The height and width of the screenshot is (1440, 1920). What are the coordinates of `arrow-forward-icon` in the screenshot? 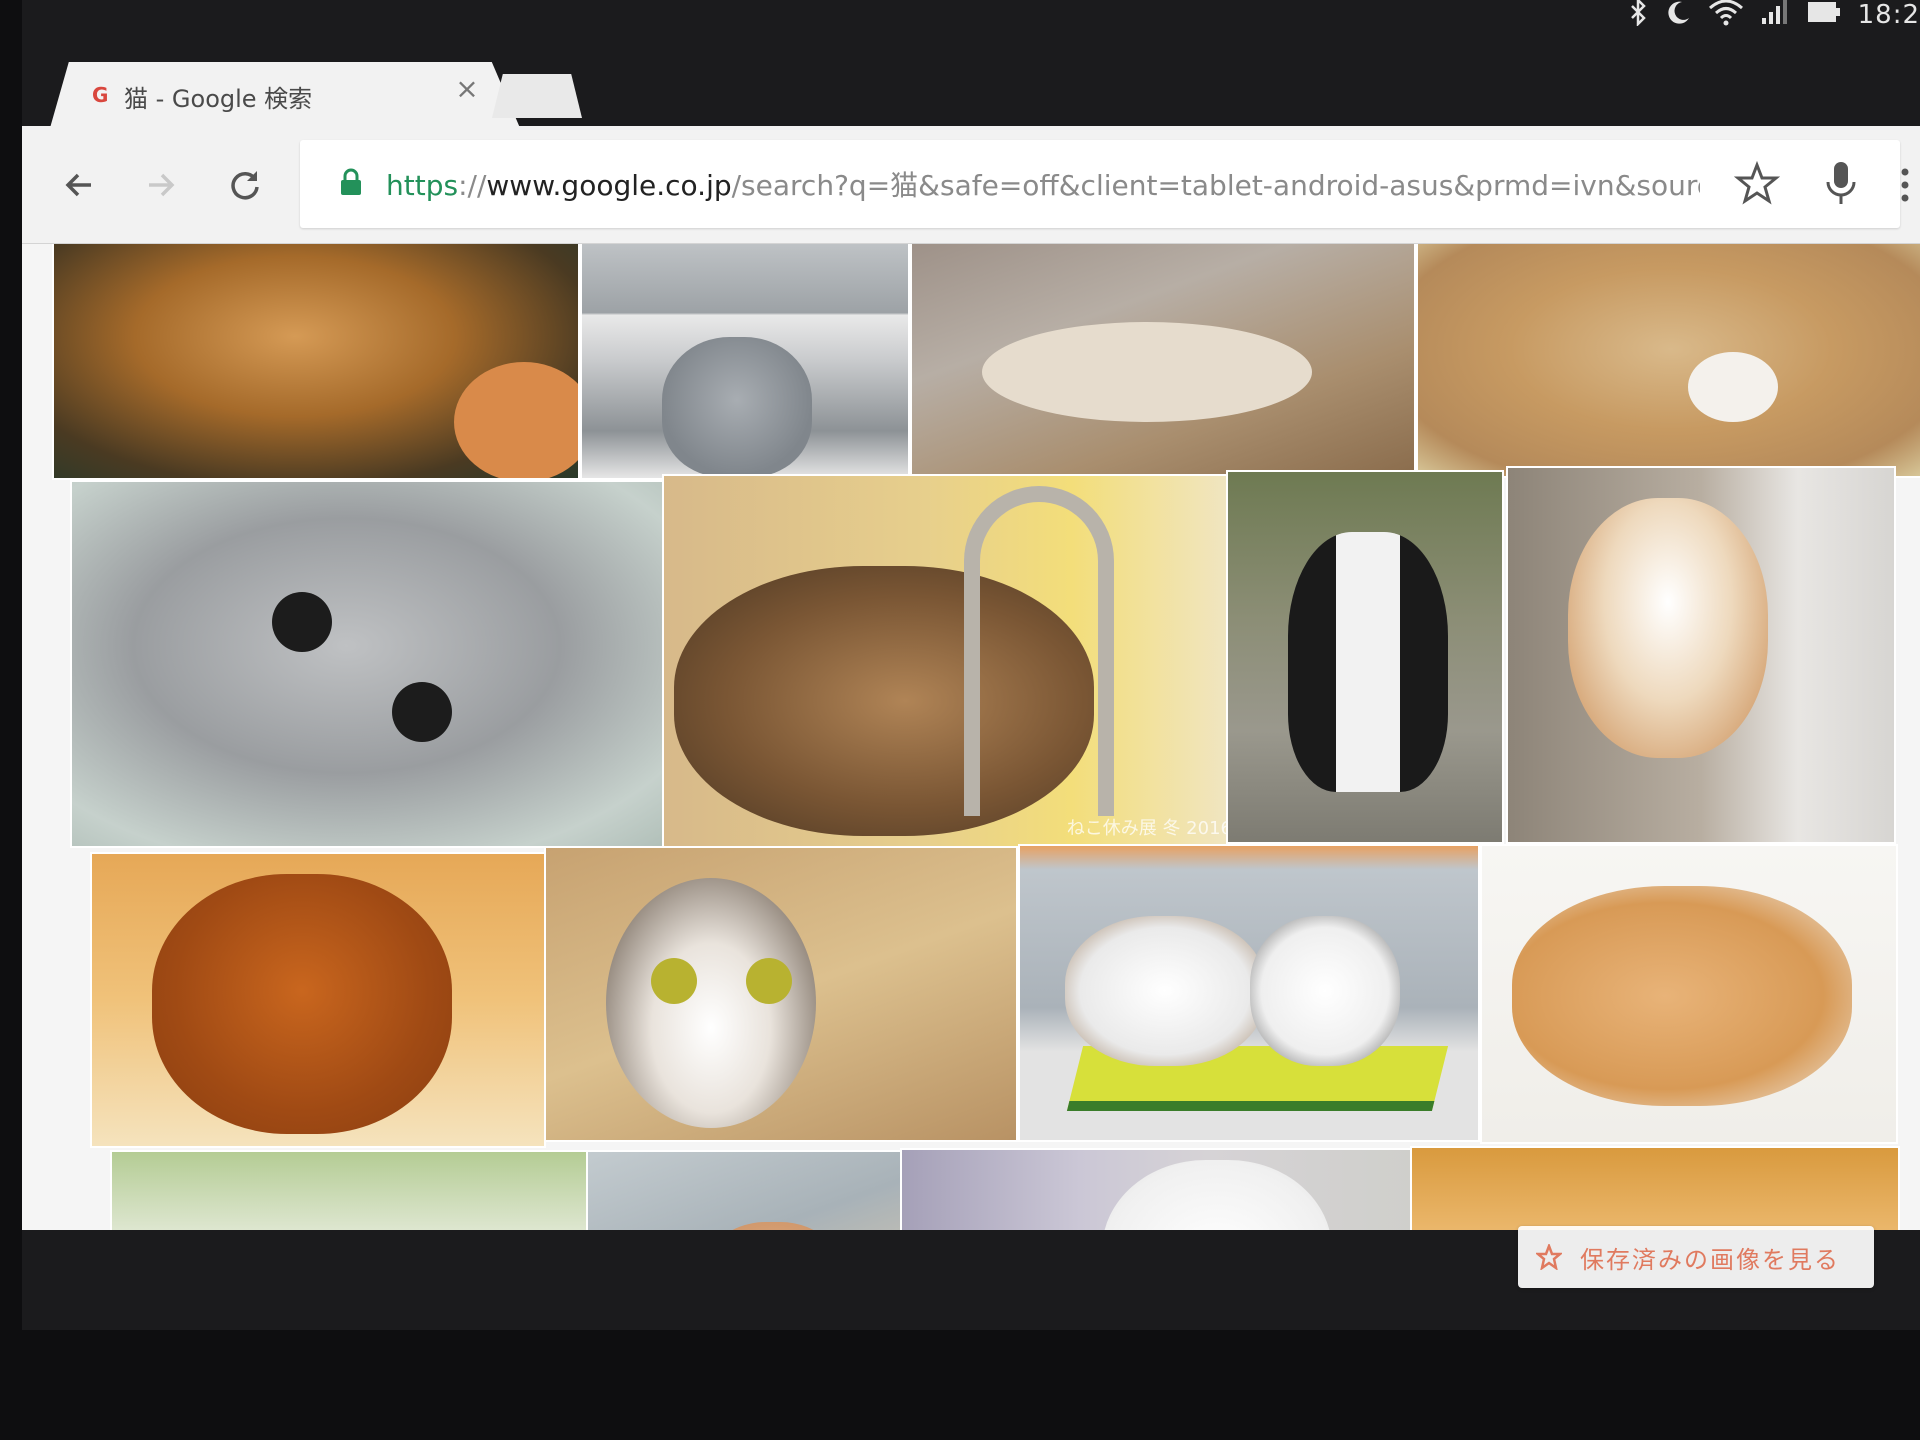 It's located at (162, 185).